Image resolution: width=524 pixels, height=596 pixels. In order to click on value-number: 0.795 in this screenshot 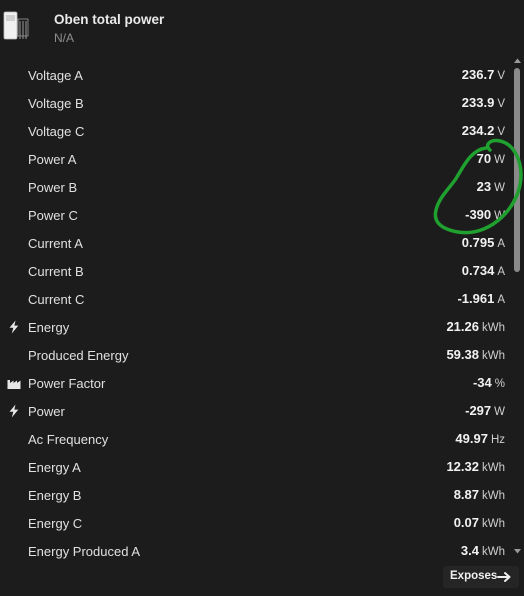, I will do `click(478, 242)`.